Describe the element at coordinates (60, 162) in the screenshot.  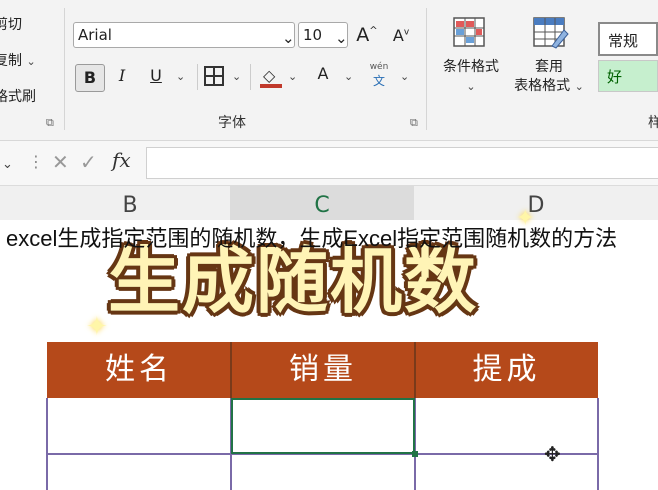
I see `cancel-icon: ✕` at that location.